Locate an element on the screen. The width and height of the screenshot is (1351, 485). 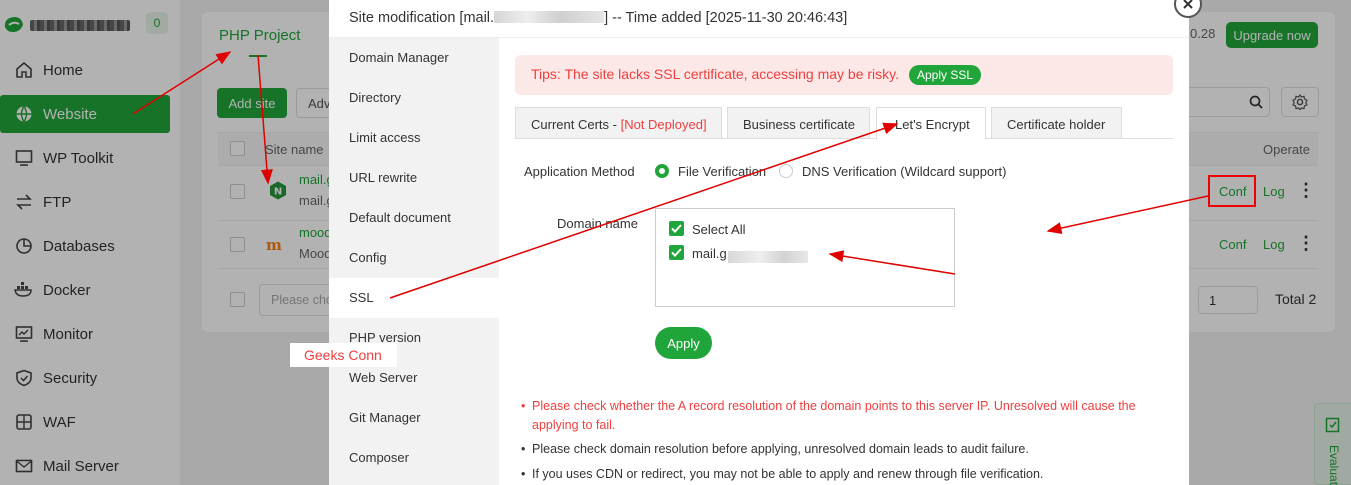
apply-ssl-button: Apply SSL is located at coordinates (945, 75).